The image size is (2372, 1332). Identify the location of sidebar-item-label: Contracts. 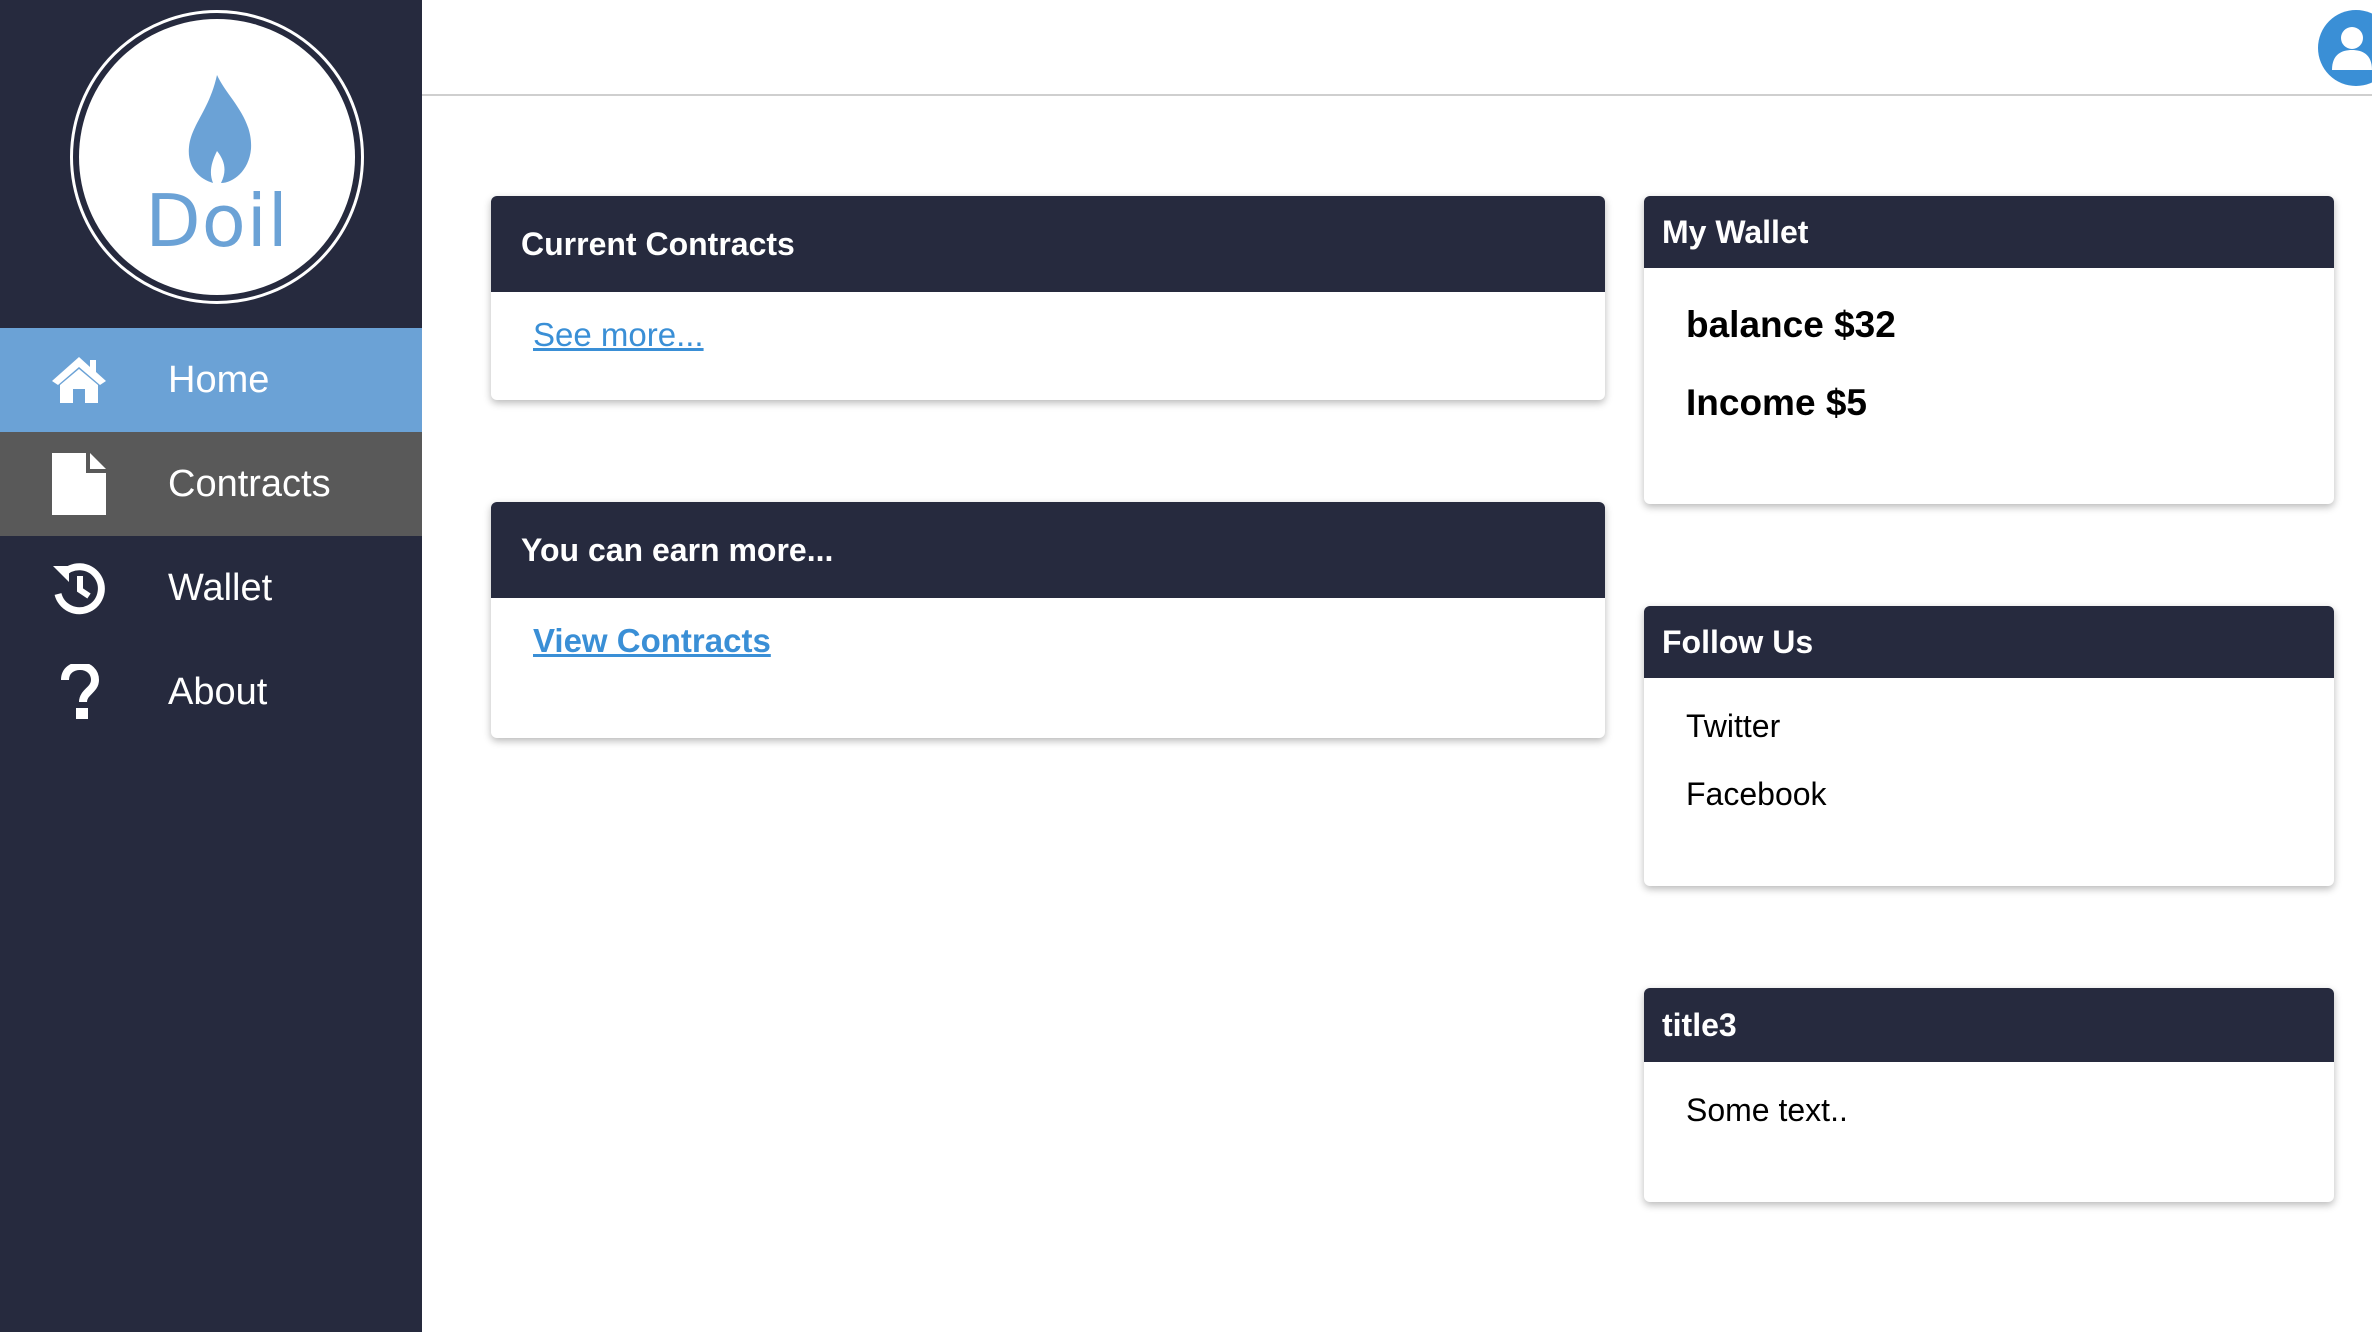
(249, 483).